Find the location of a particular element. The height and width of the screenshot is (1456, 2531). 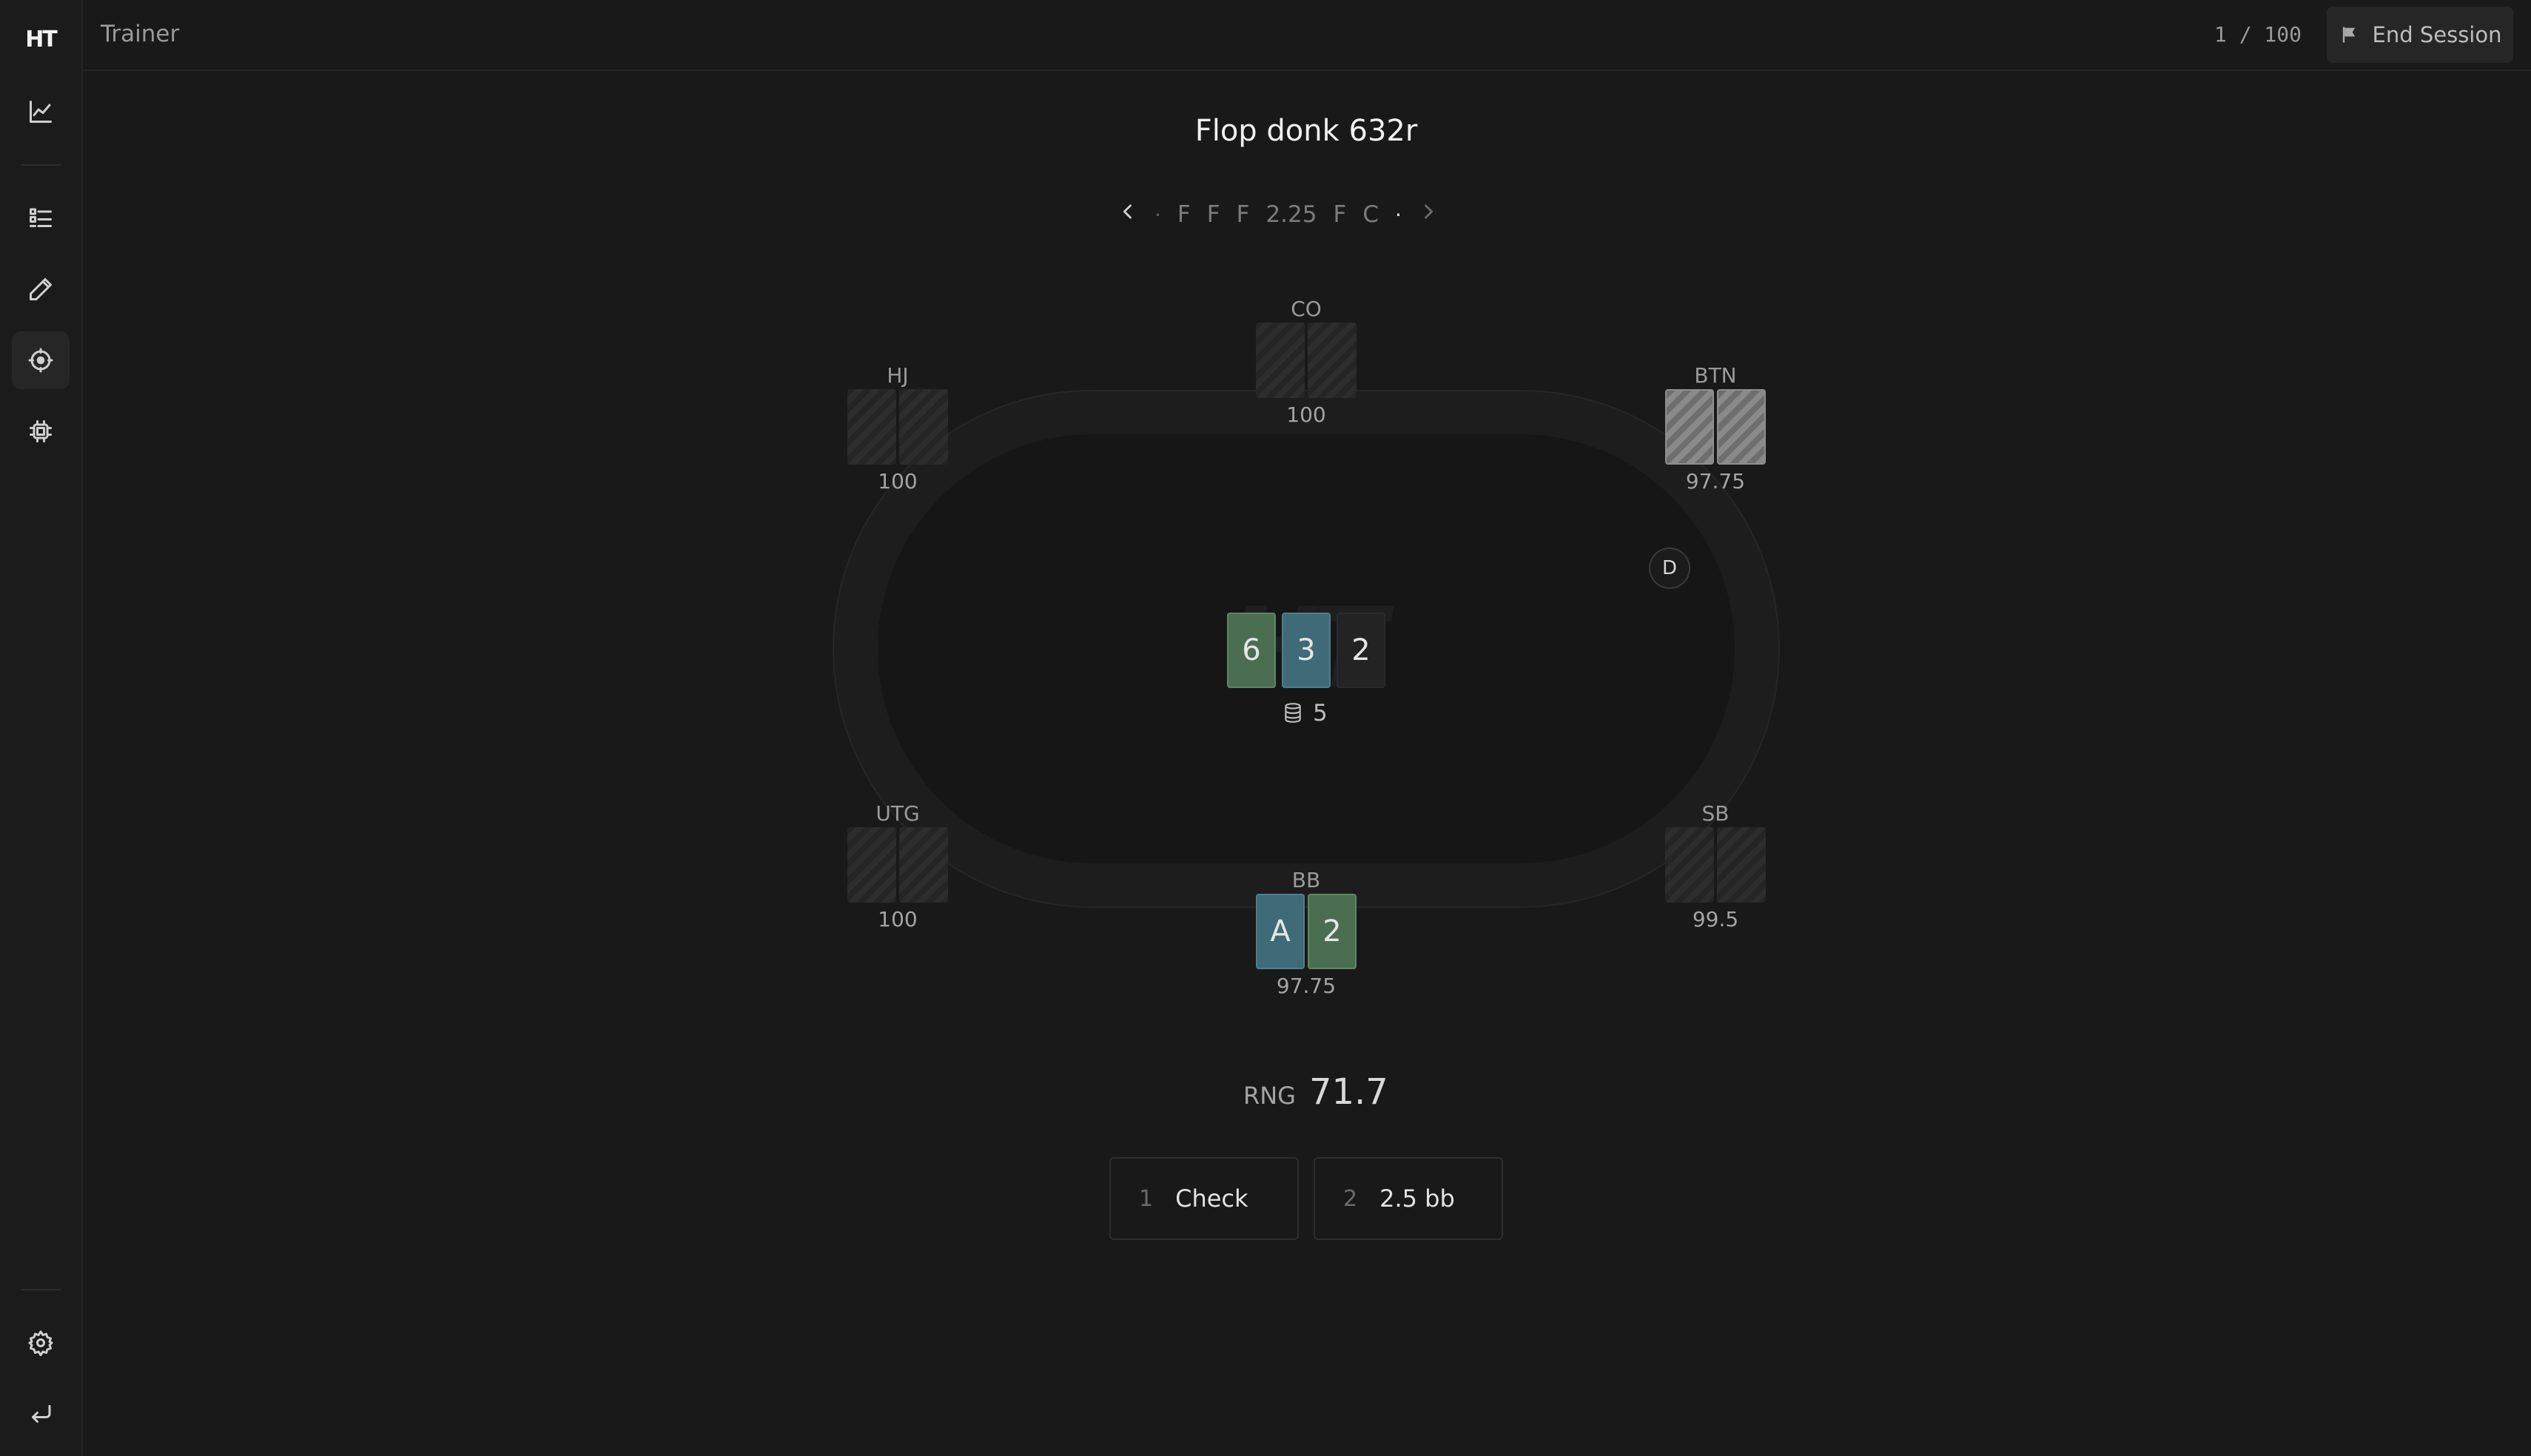

sidebar-item-settings is located at coordinates (41, 1343).